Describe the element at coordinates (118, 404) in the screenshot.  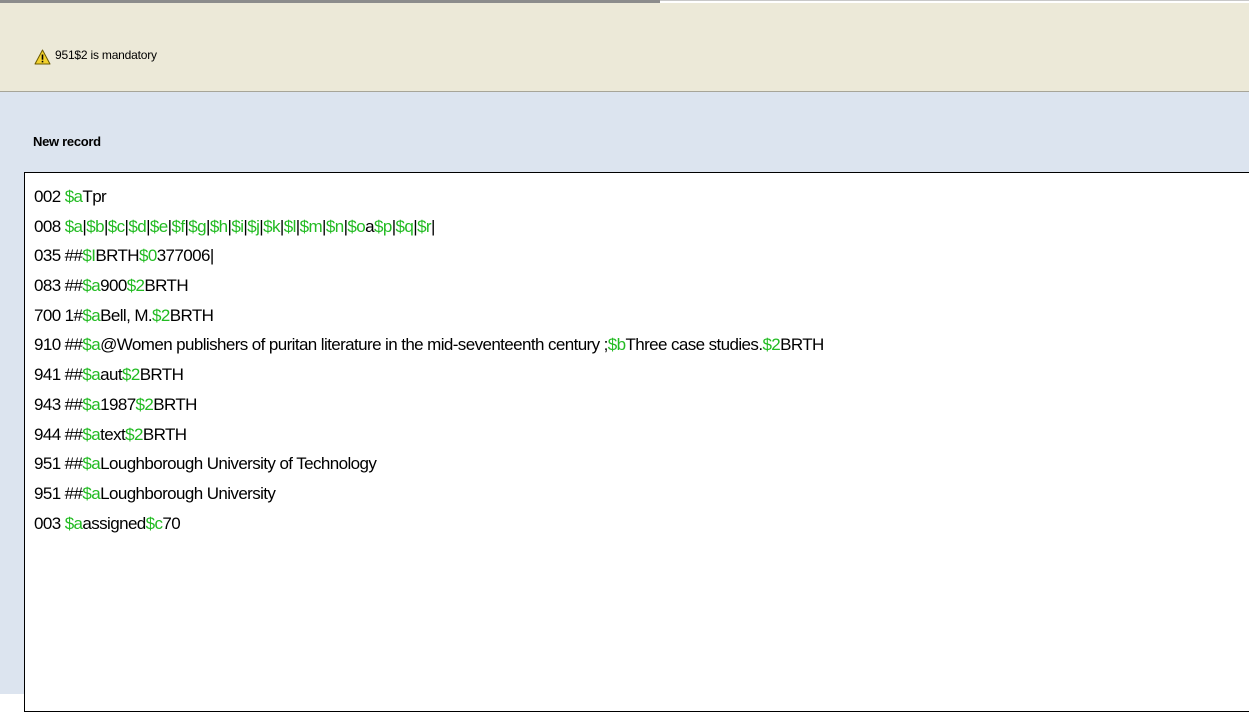
I see `field-text: 1987` at that location.